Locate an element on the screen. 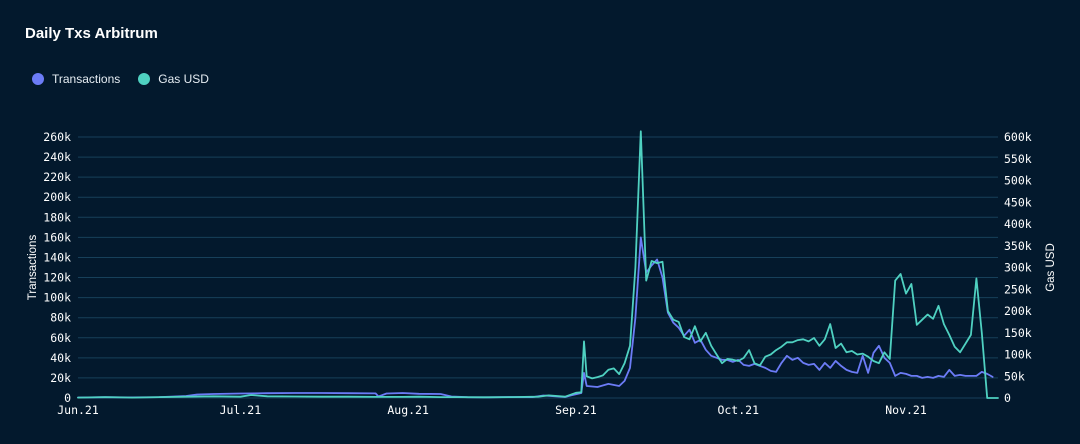 This screenshot has height=444, width=1080. y-right-tick-label: 350k is located at coordinates (1018, 246).